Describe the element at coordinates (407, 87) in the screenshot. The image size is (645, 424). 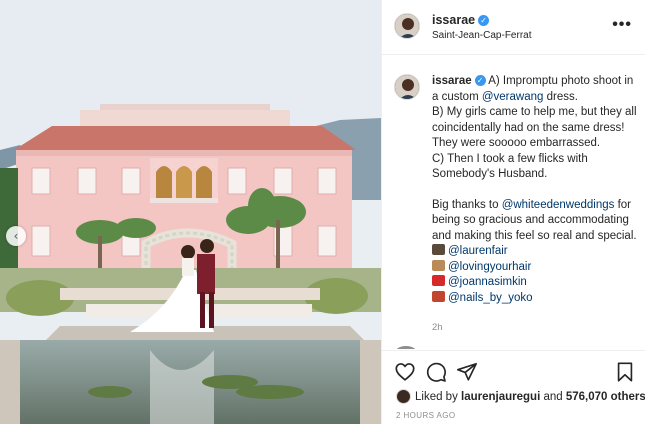
I see `caption-avatar` at that location.